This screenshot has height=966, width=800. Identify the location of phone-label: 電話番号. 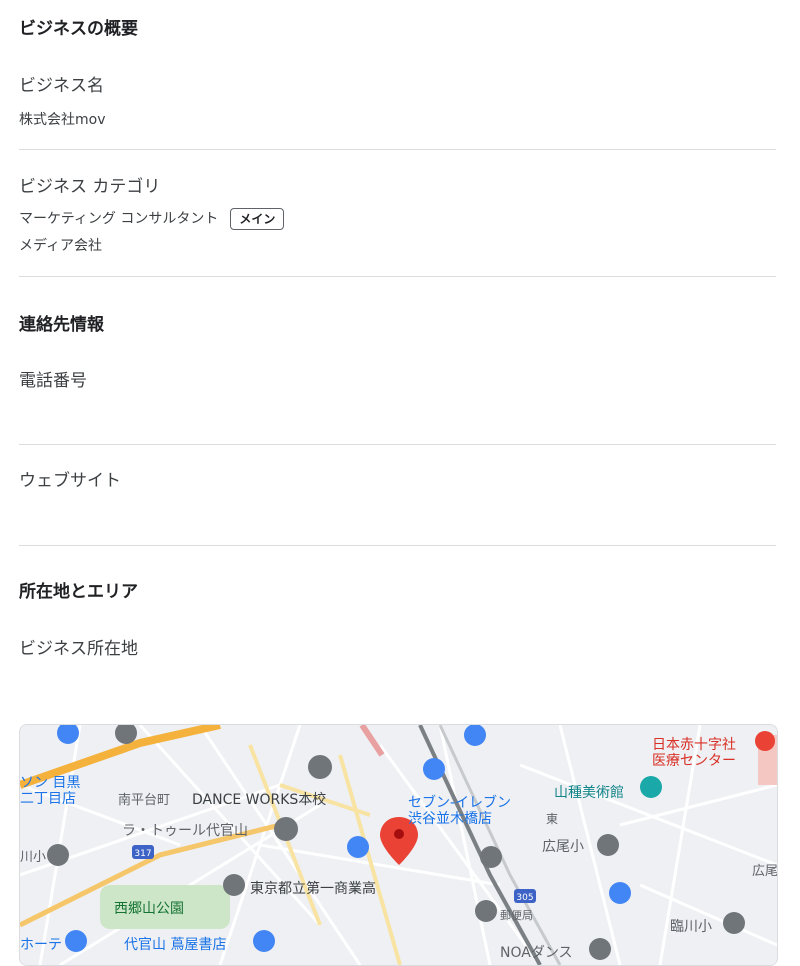
(53, 378).